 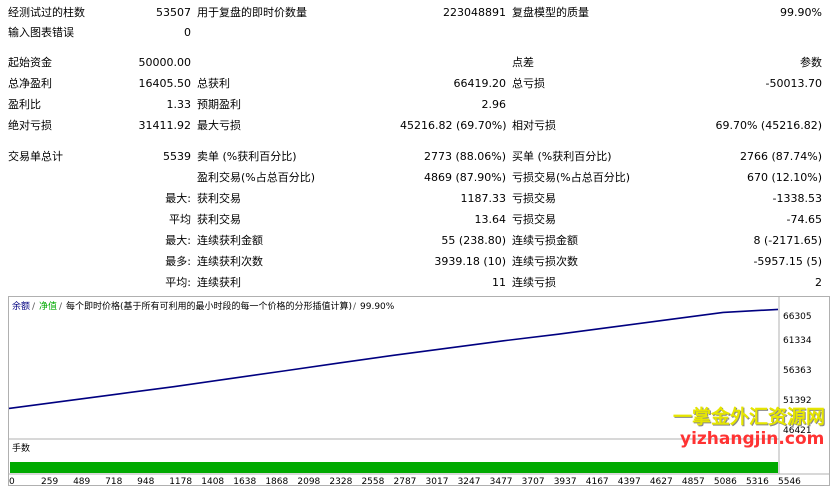 I want to click on stat-prefix: 平均, so click(x=180, y=219).